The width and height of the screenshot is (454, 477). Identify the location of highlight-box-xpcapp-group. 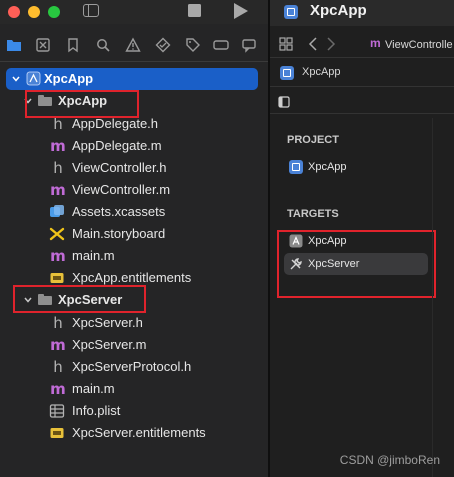
(82, 104).